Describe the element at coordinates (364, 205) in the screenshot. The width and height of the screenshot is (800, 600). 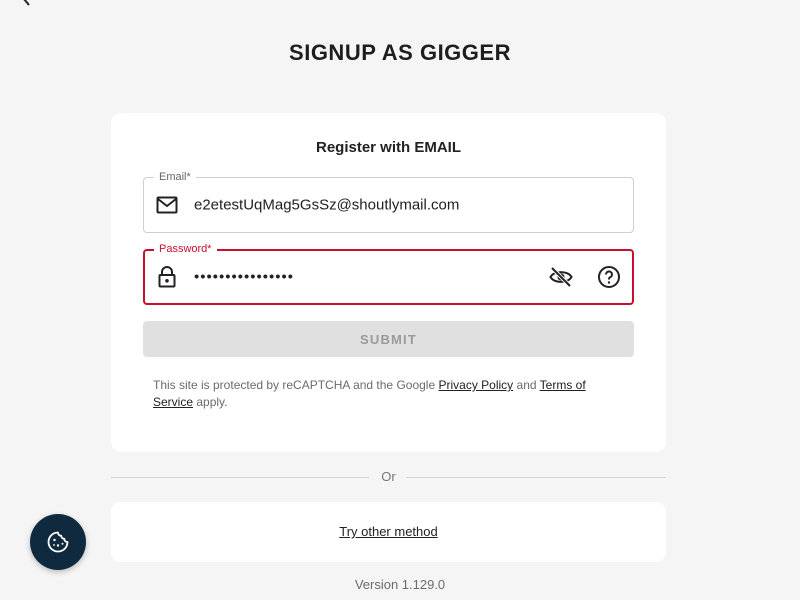
I see `email-input` at that location.